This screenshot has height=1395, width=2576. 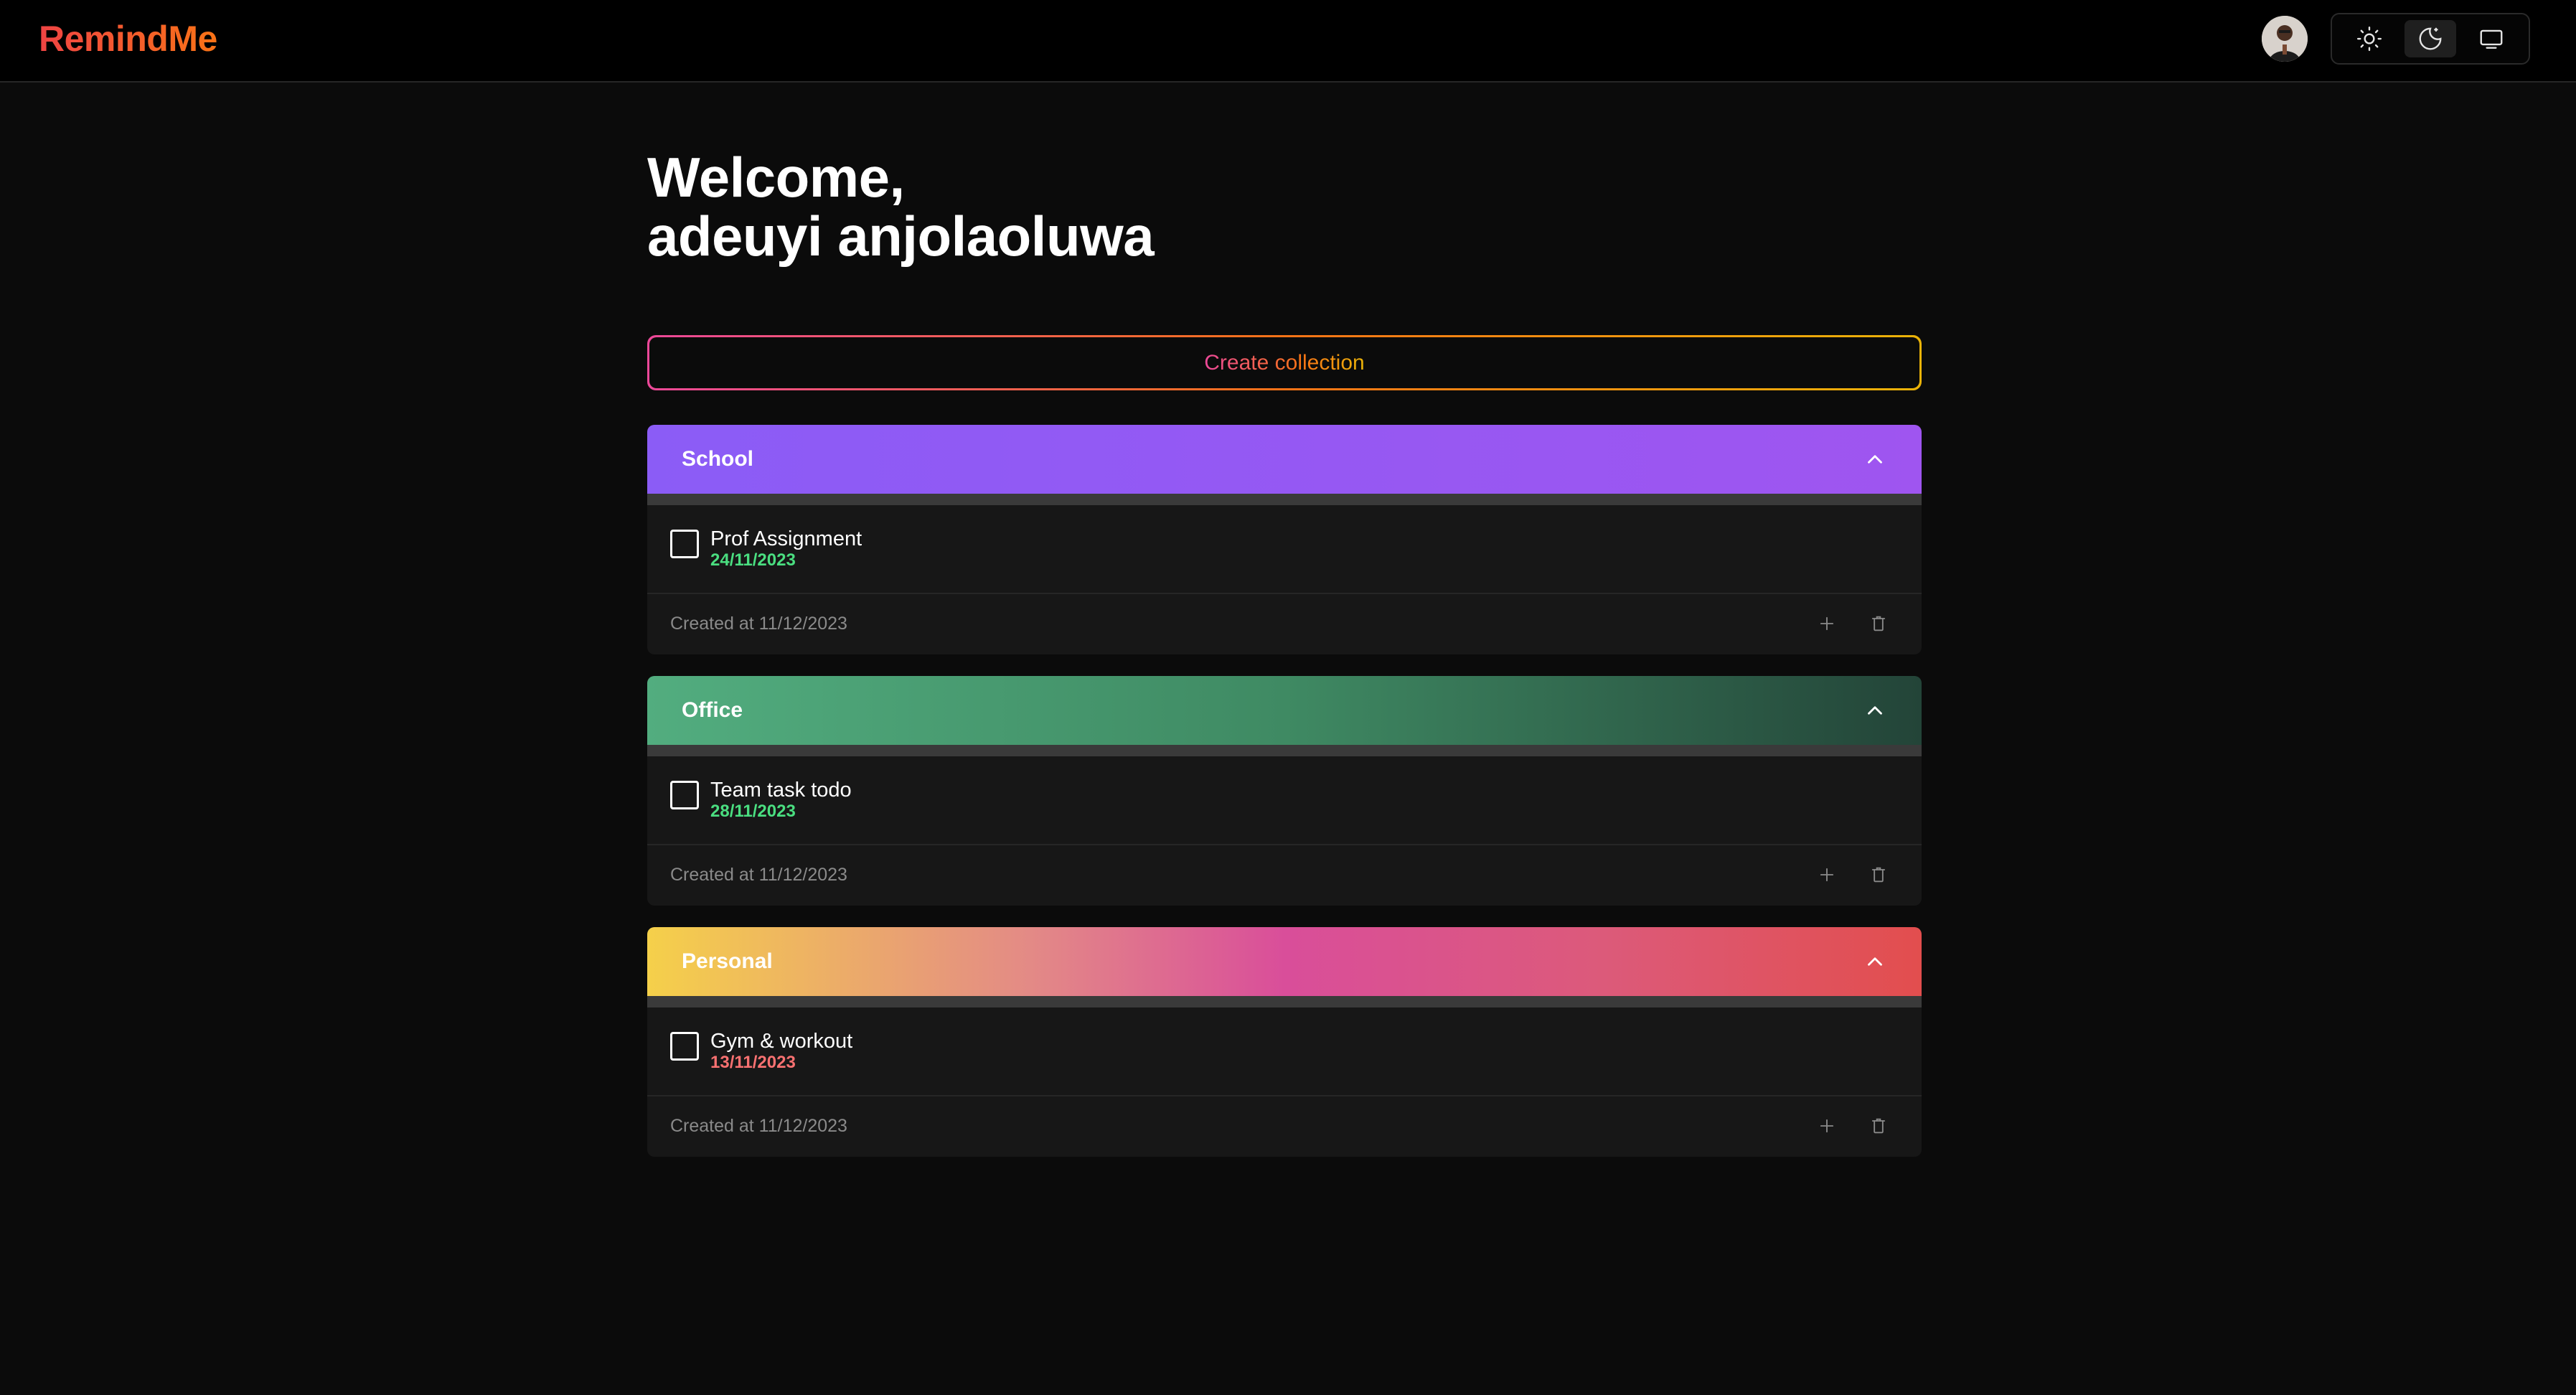 I want to click on sun-icon, so click(x=2369, y=39).